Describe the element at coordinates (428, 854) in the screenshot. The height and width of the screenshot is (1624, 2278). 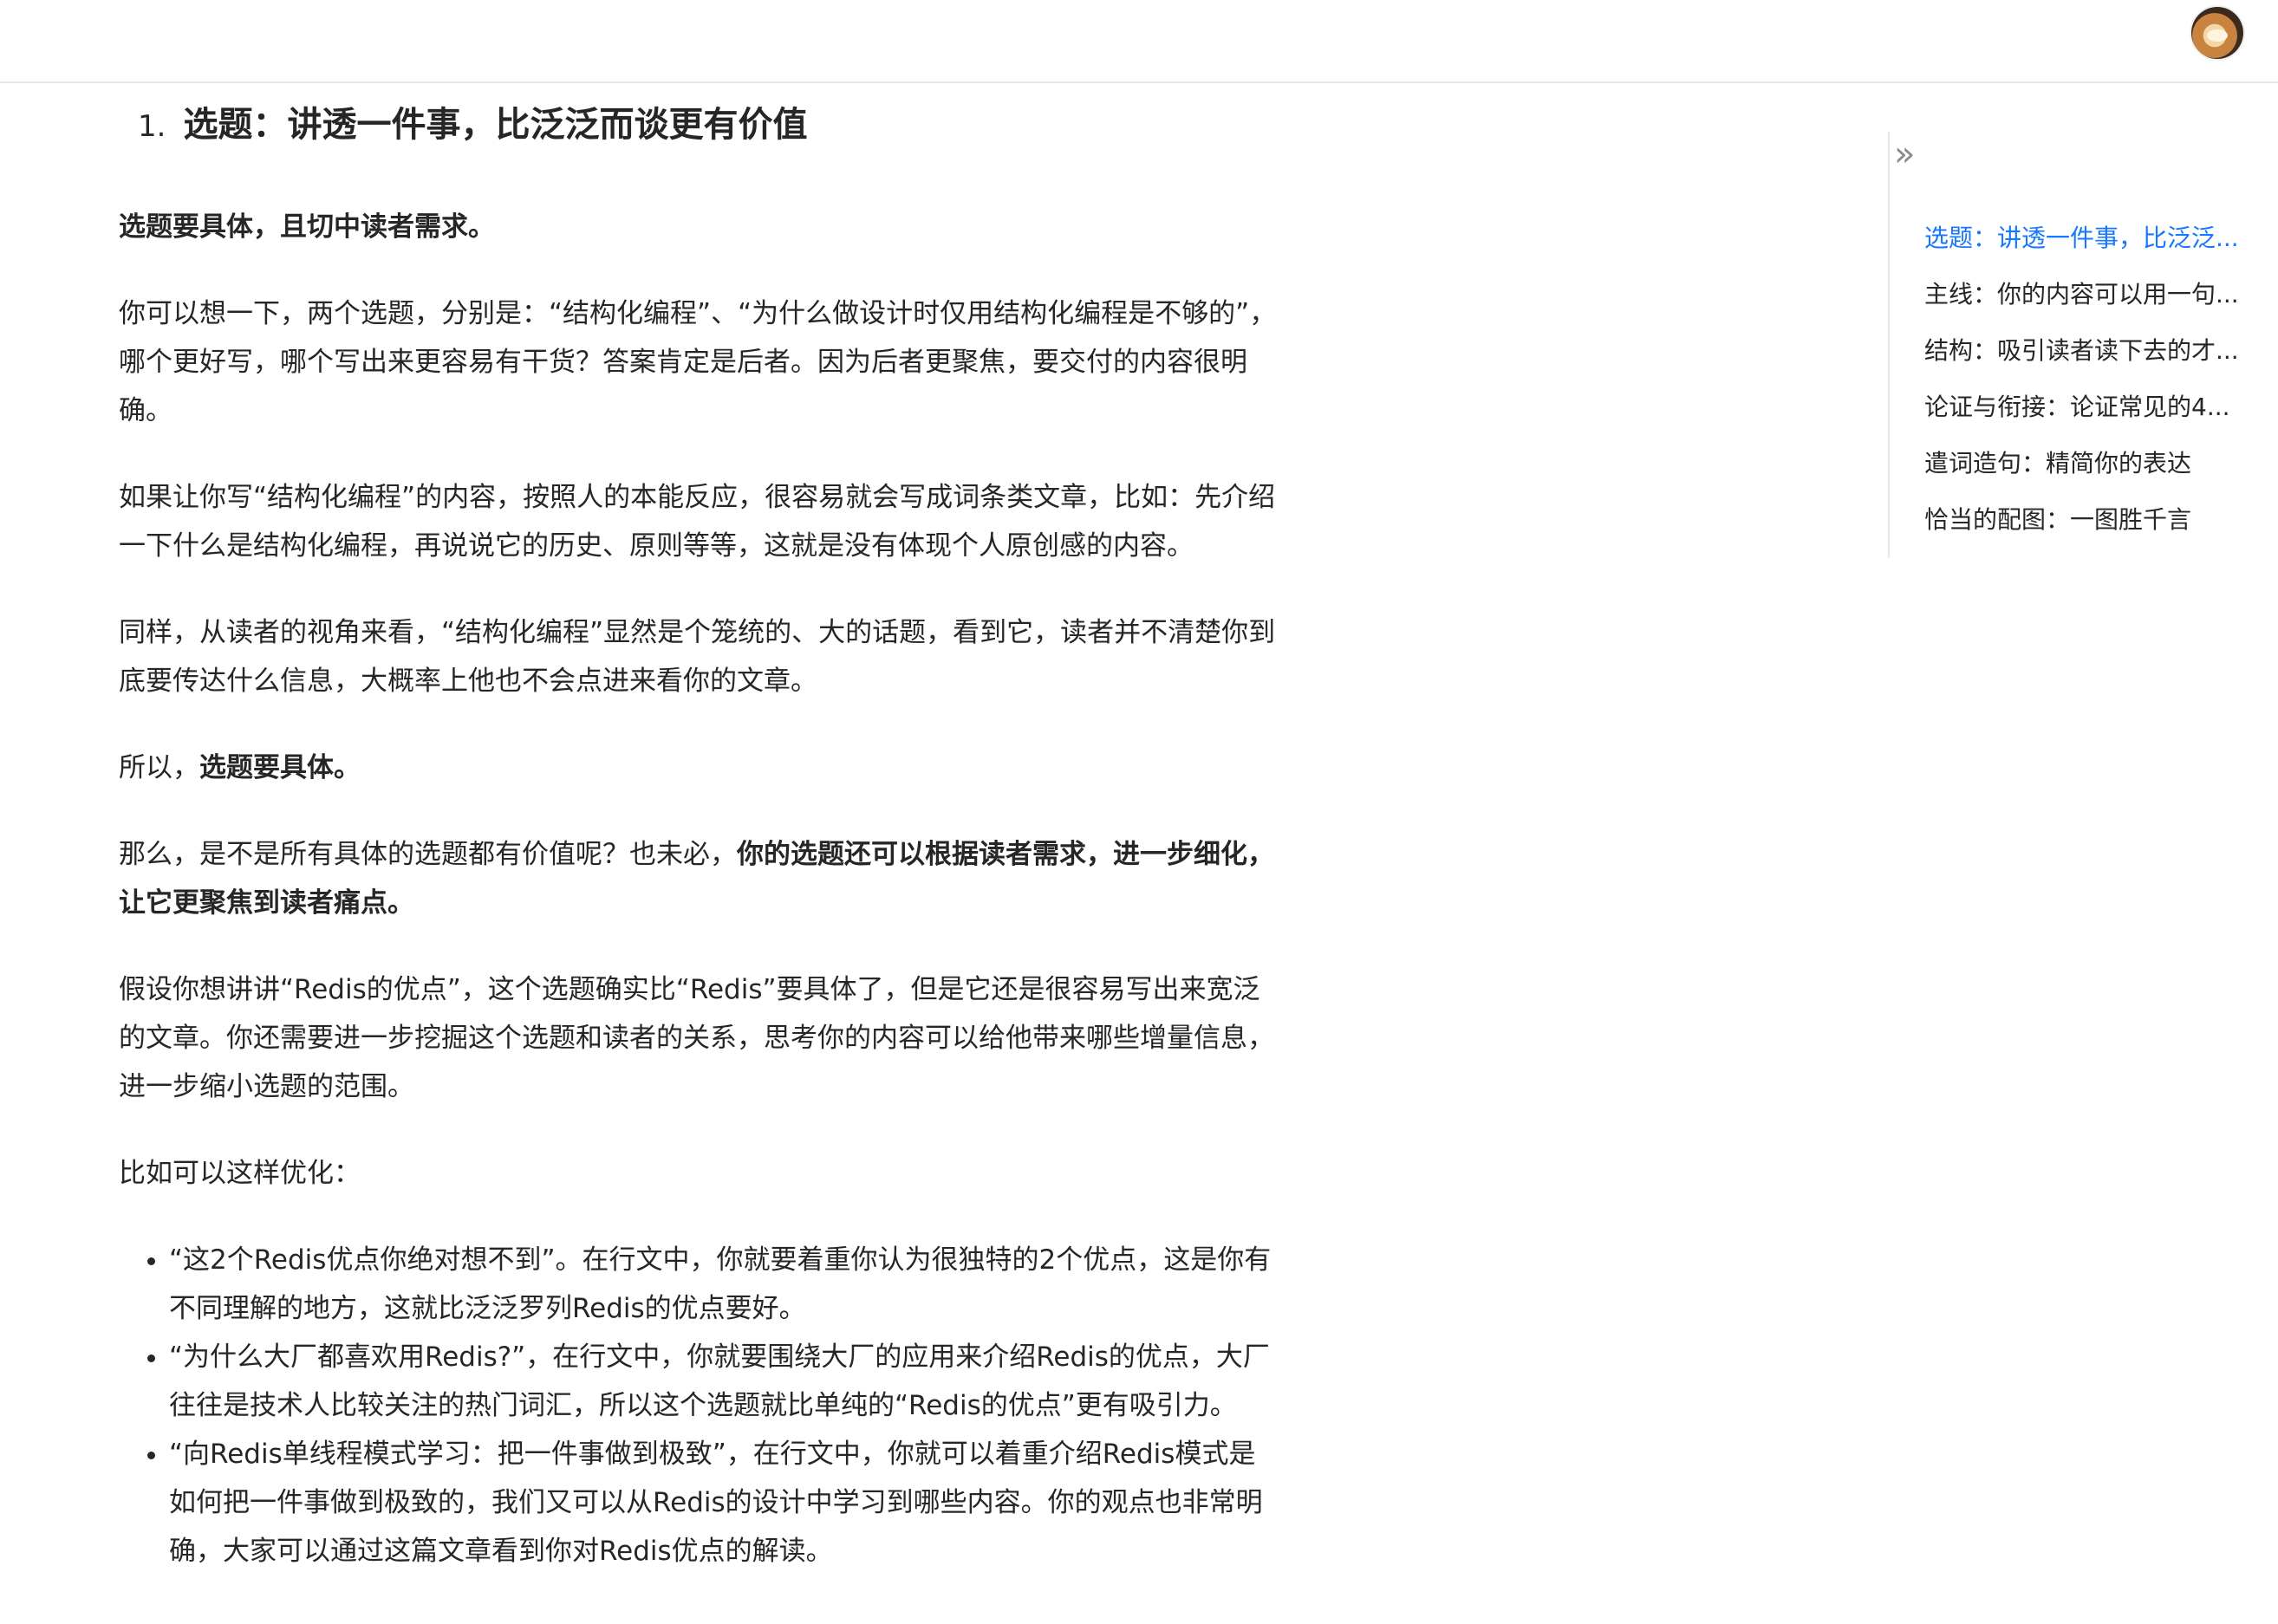
I see `paragraph-6-prefix: 那么，是不是所有具体的选题都有价值呢？也未必，` at that location.